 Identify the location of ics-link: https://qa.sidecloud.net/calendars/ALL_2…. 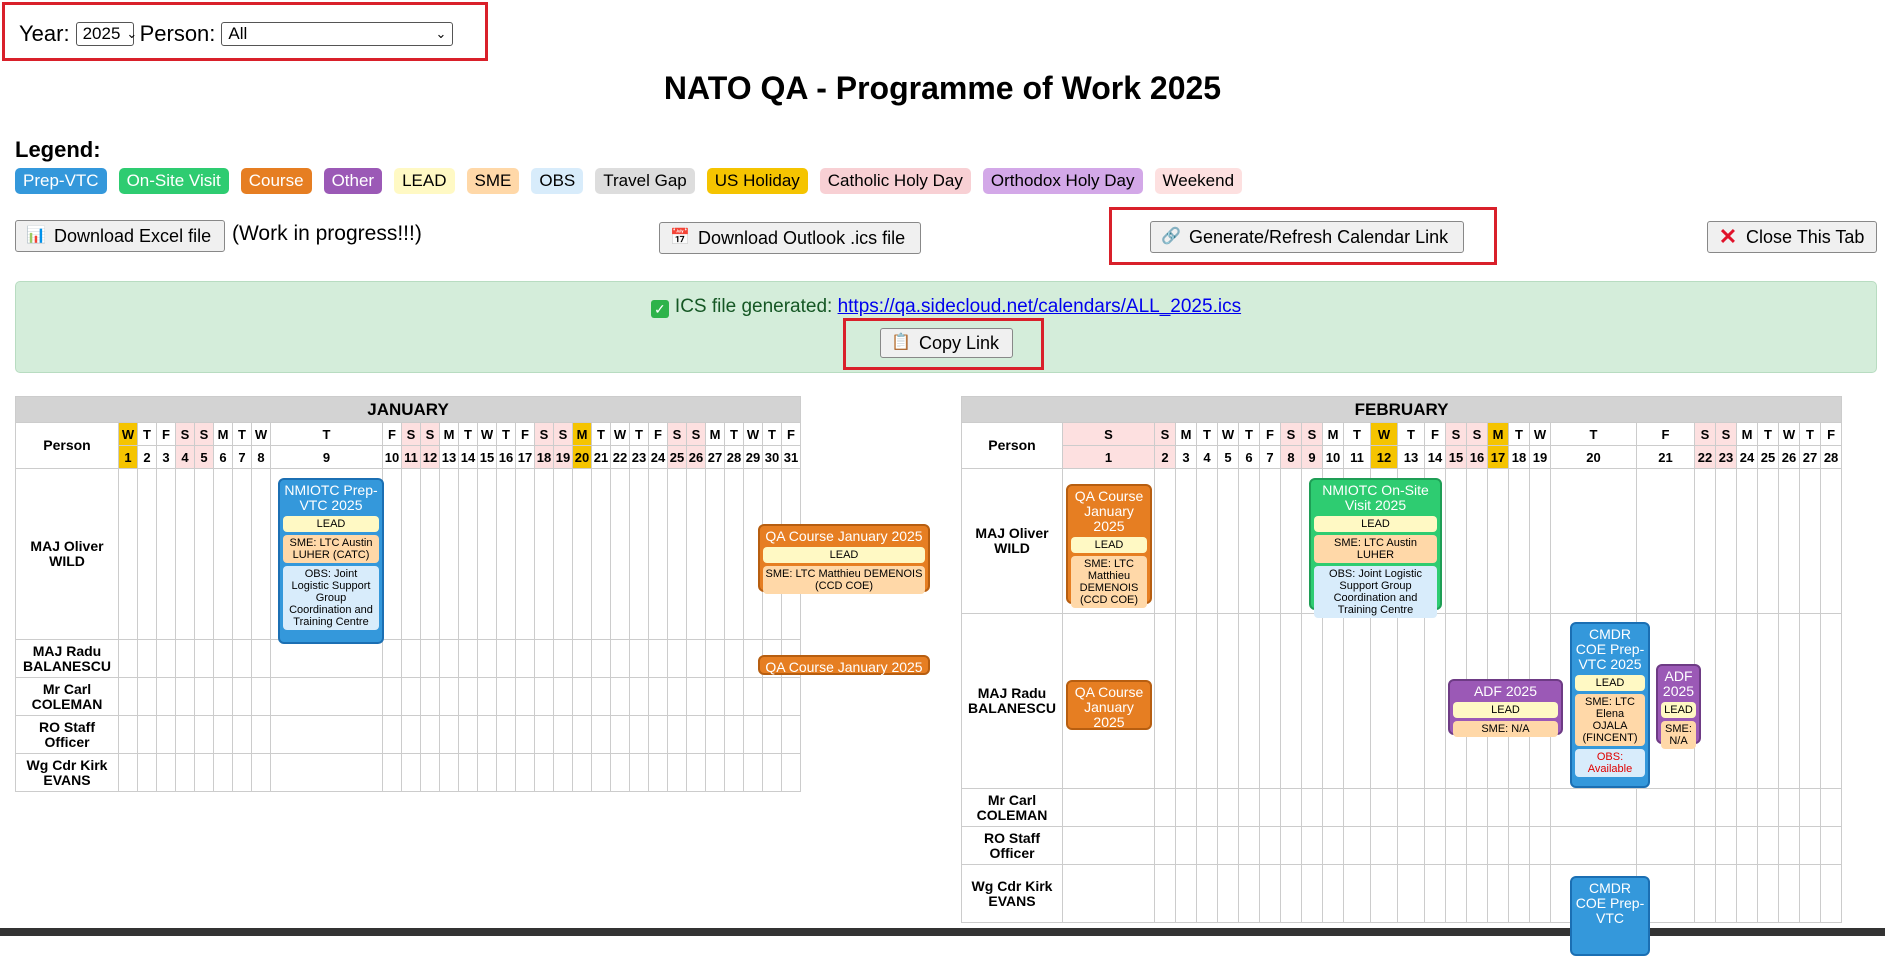
(1040, 306).